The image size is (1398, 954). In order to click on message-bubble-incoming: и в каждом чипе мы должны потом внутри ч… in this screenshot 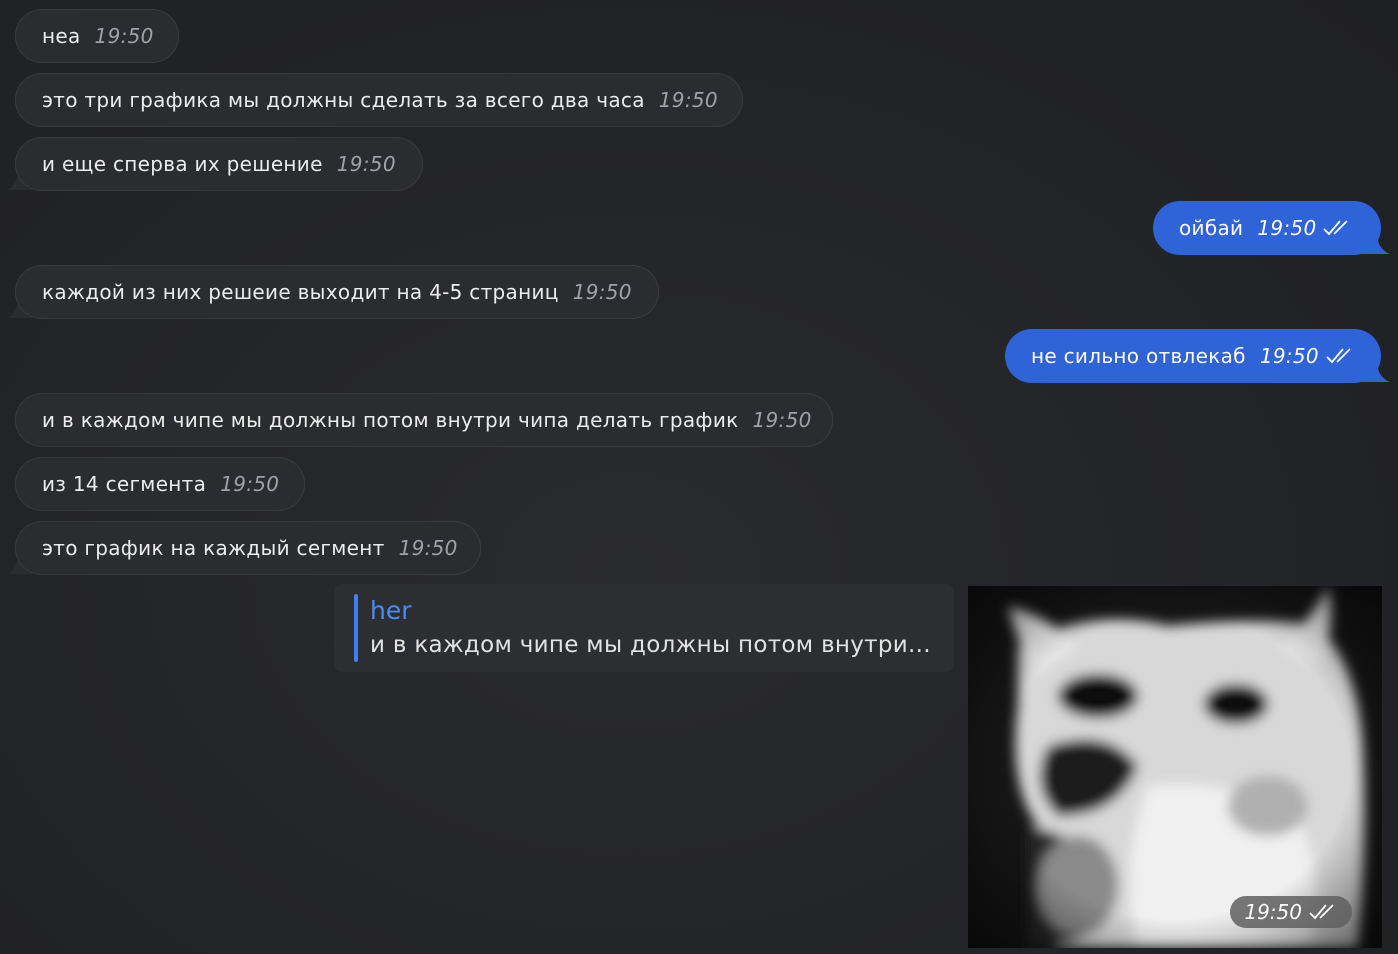, I will do `click(424, 420)`.